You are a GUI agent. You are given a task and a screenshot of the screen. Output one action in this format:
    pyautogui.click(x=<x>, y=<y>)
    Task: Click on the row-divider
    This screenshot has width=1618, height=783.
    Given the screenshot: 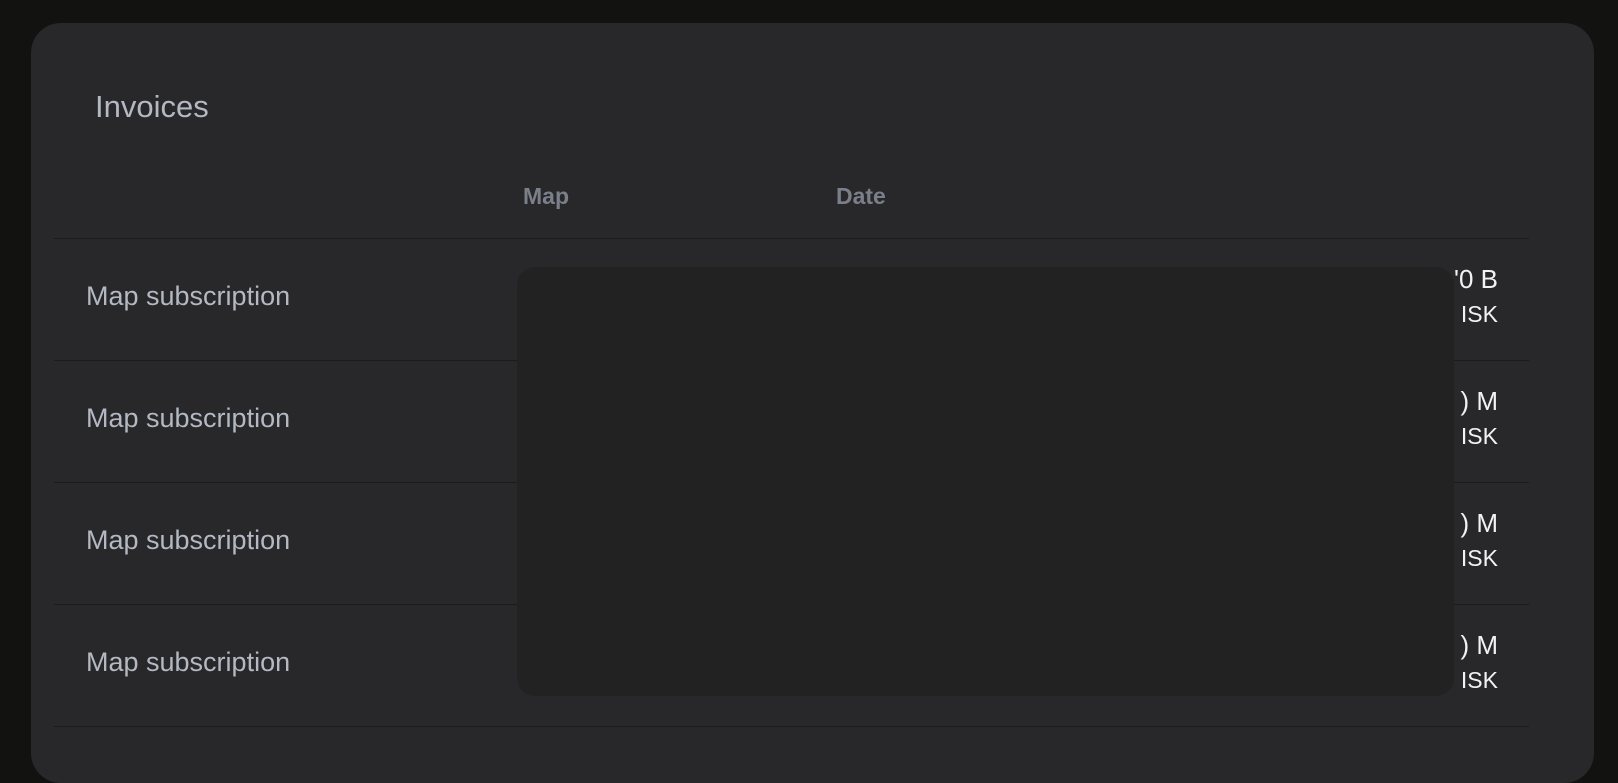 What is the action you would take?
    pyautogui.click(x=791, y=726)
    